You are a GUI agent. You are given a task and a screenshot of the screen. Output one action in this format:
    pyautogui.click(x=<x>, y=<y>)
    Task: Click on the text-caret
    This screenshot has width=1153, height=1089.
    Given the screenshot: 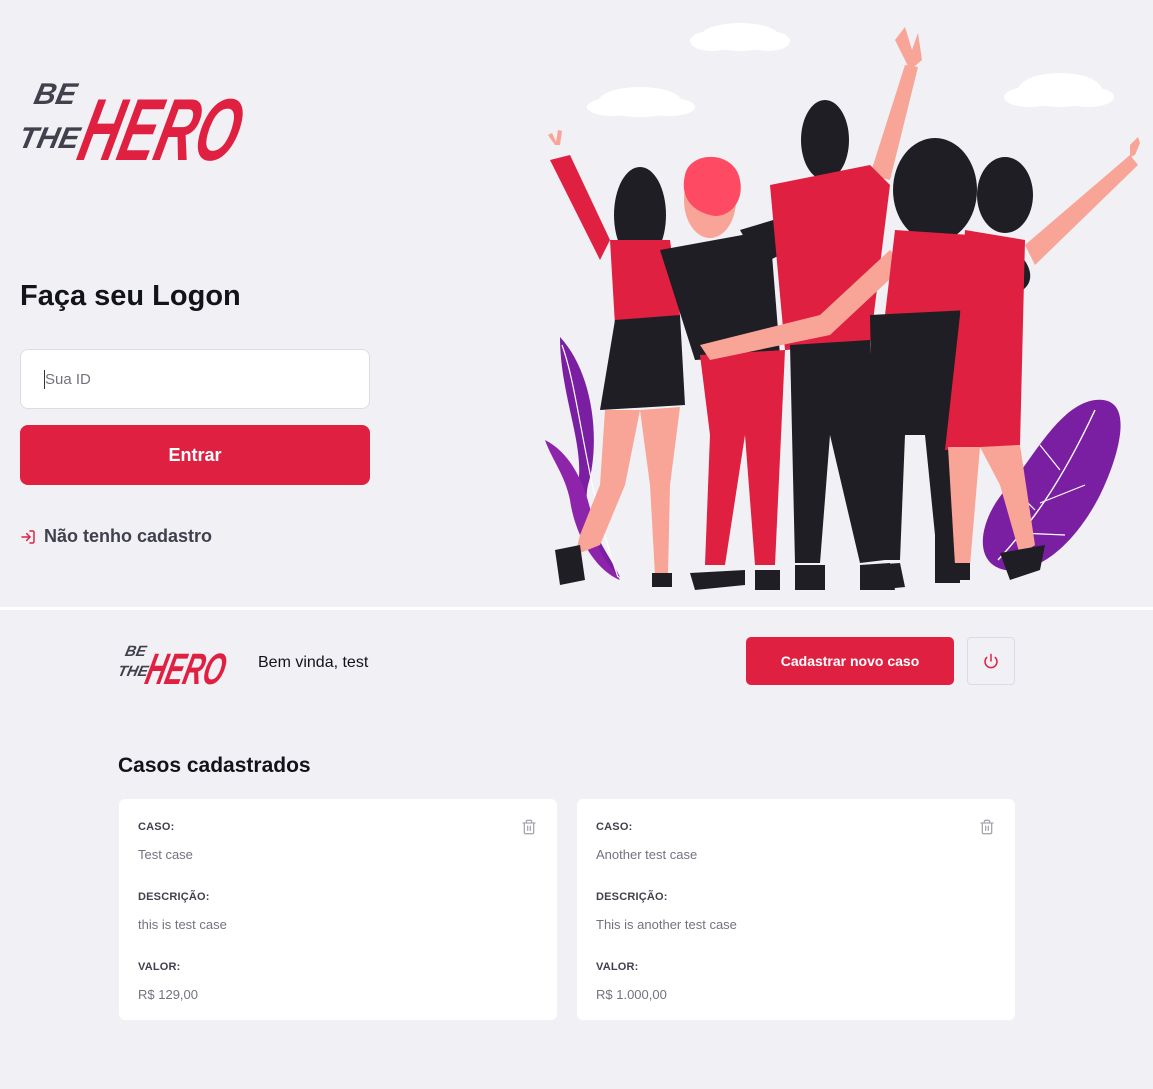 What is the action you would take?
    pyautogui.click(x=44, y=379)
    